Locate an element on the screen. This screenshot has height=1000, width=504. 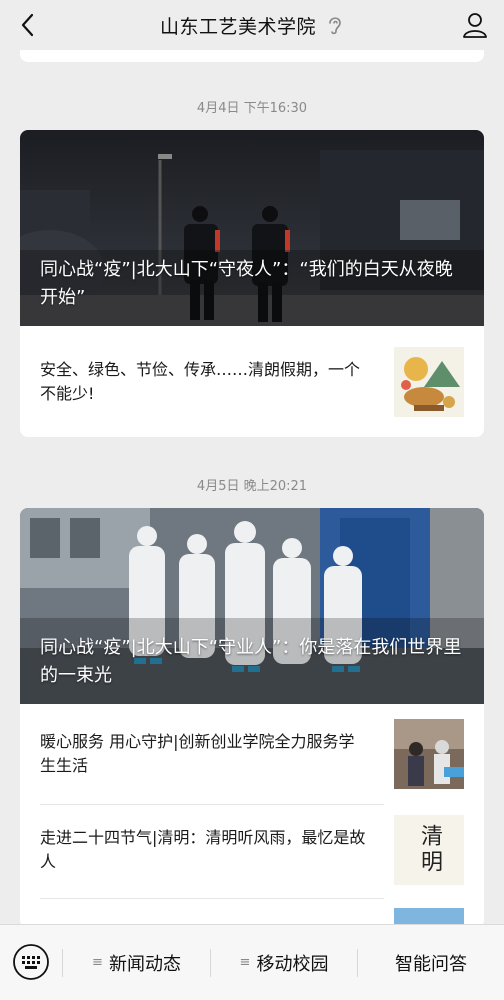
article-list-item: 走进二十四节气|清明：清明听风雨，最忆是故人 清明 is located at coordinates (252, 850).